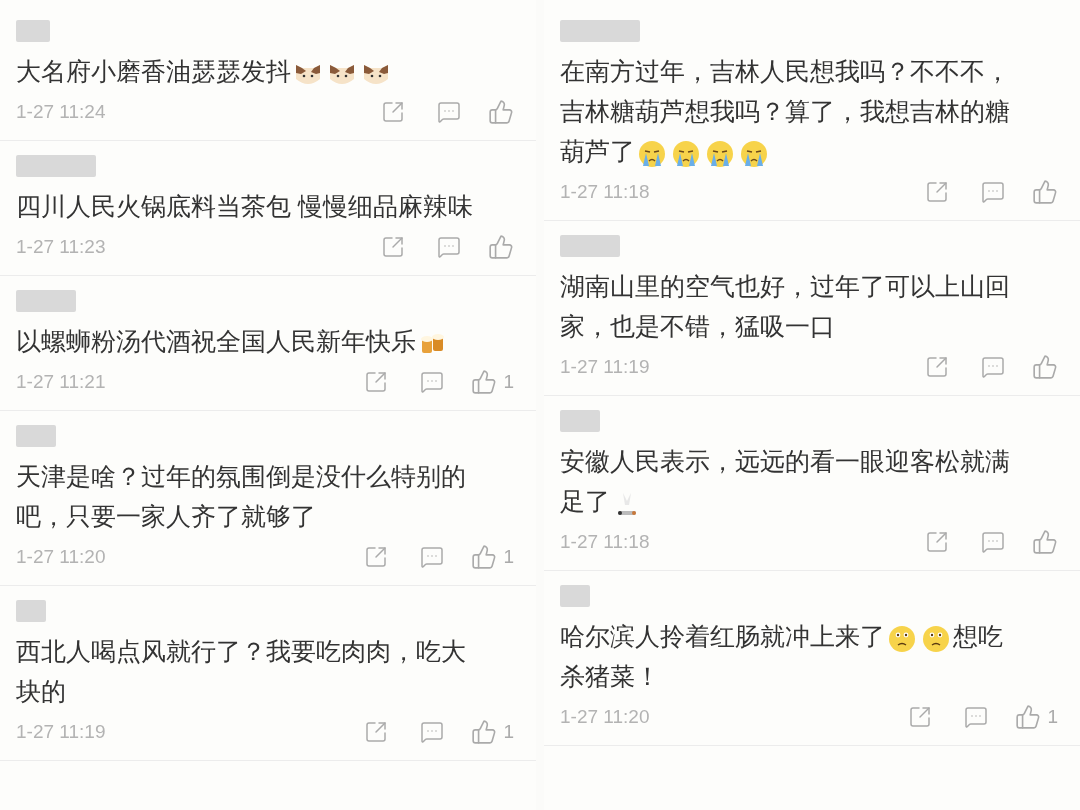 The height and width of the screenshot is (810, 1080). What do you see at coordinates (61, 381) in the screenshot?
I see `comment-time: 1-27 11:21` at bounding box center [61, 381].